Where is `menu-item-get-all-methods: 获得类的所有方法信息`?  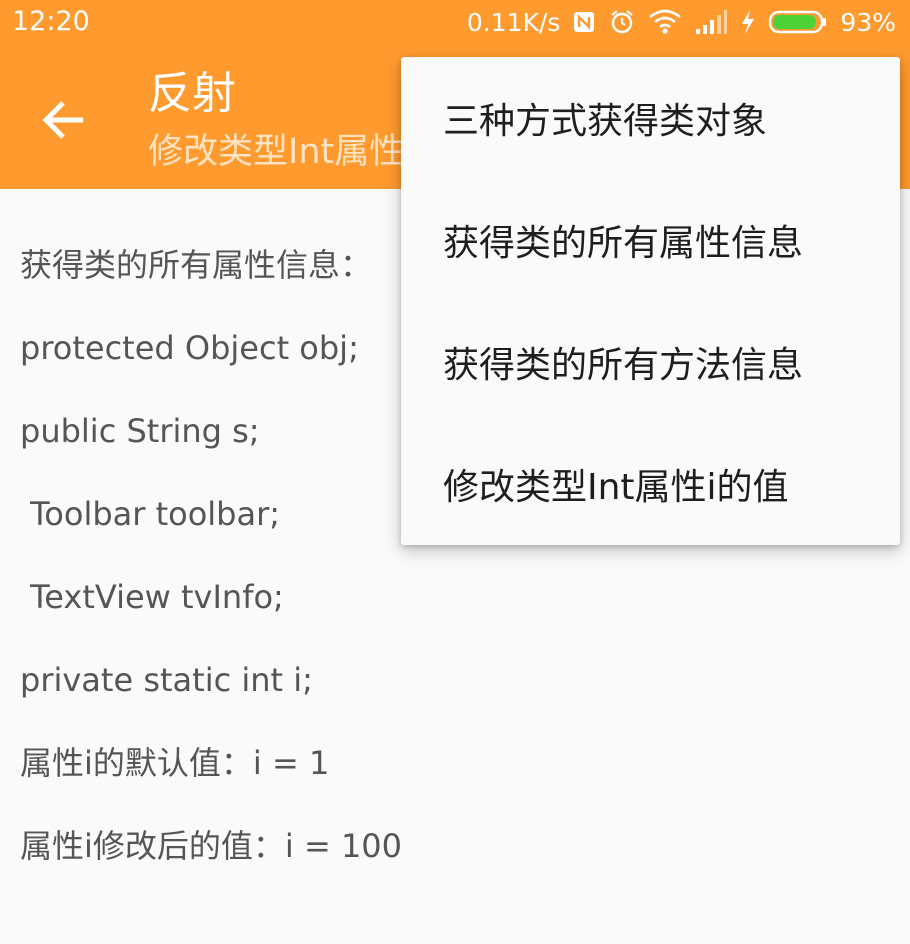 menu-item-get-all-methods: 获得类的所有方法信息 is located at coordinates (650, 362).